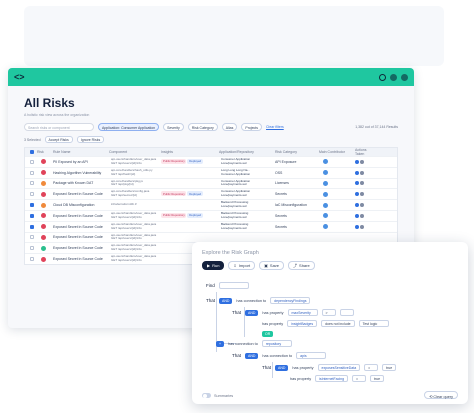 This screenshot has width=474, height=413. Describe the element at coordinates (90, 139) in the screenshot. I see `ignore-risks-button: Ignore Risks` at that location.